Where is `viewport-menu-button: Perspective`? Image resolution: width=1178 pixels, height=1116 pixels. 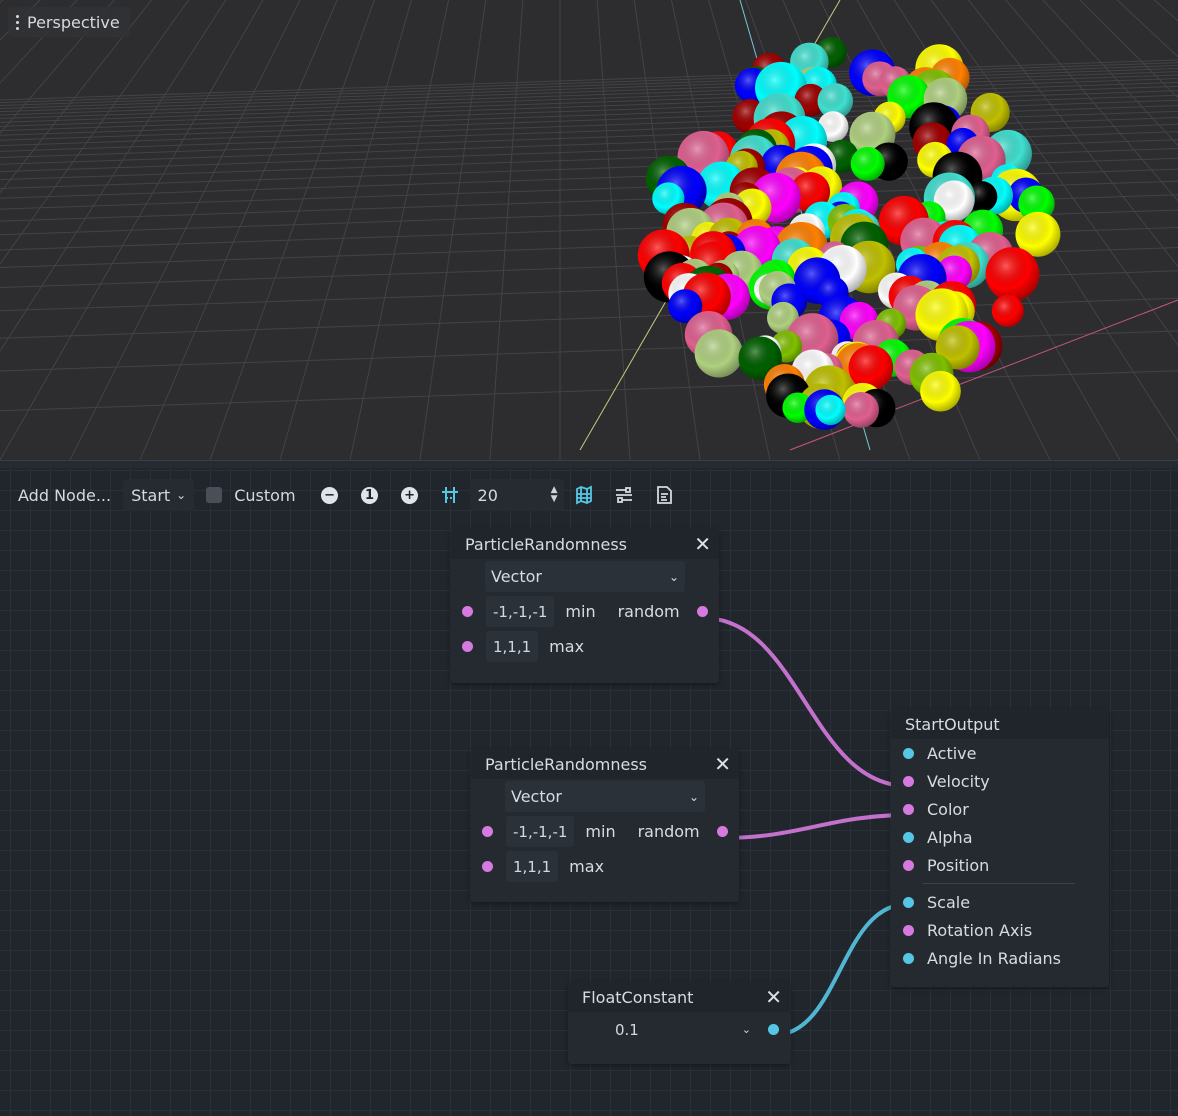 viewport-menu-button: Perspective is located at coordinates (69, 22).